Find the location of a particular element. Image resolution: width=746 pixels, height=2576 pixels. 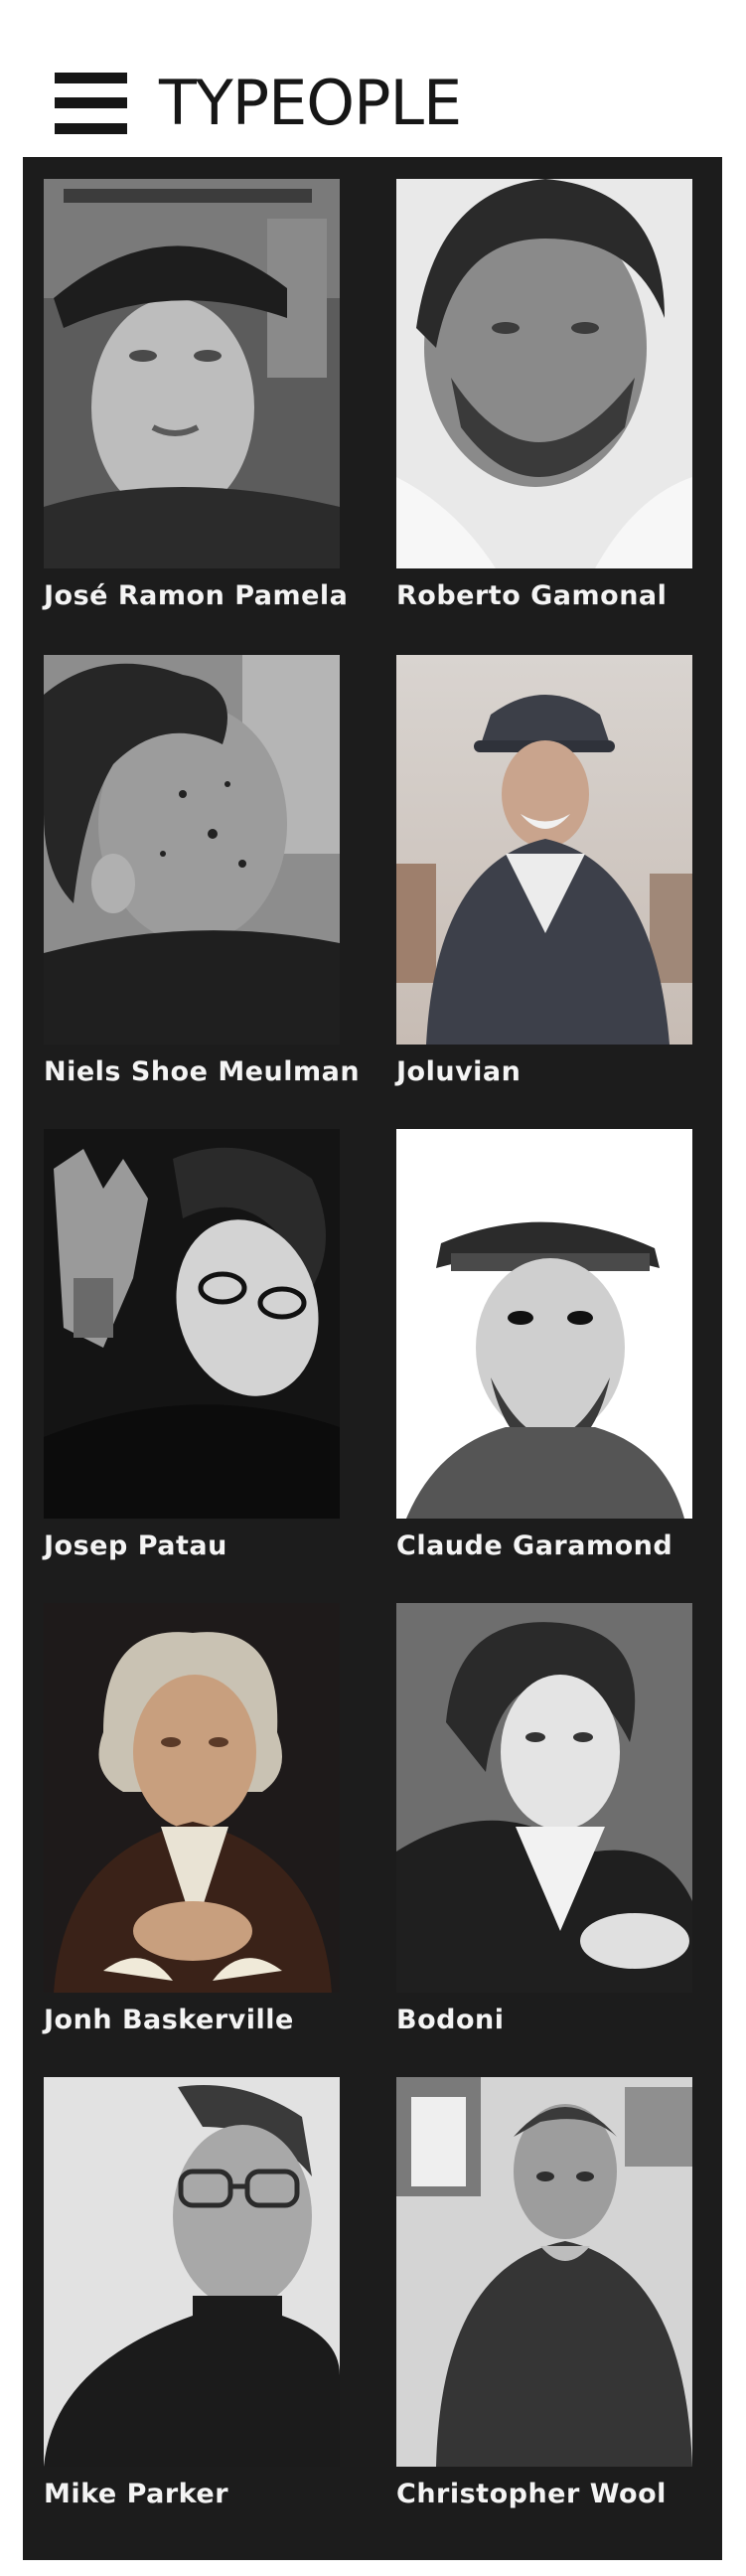

person-name: Mike Parker is located at coordinates (222, 2494).